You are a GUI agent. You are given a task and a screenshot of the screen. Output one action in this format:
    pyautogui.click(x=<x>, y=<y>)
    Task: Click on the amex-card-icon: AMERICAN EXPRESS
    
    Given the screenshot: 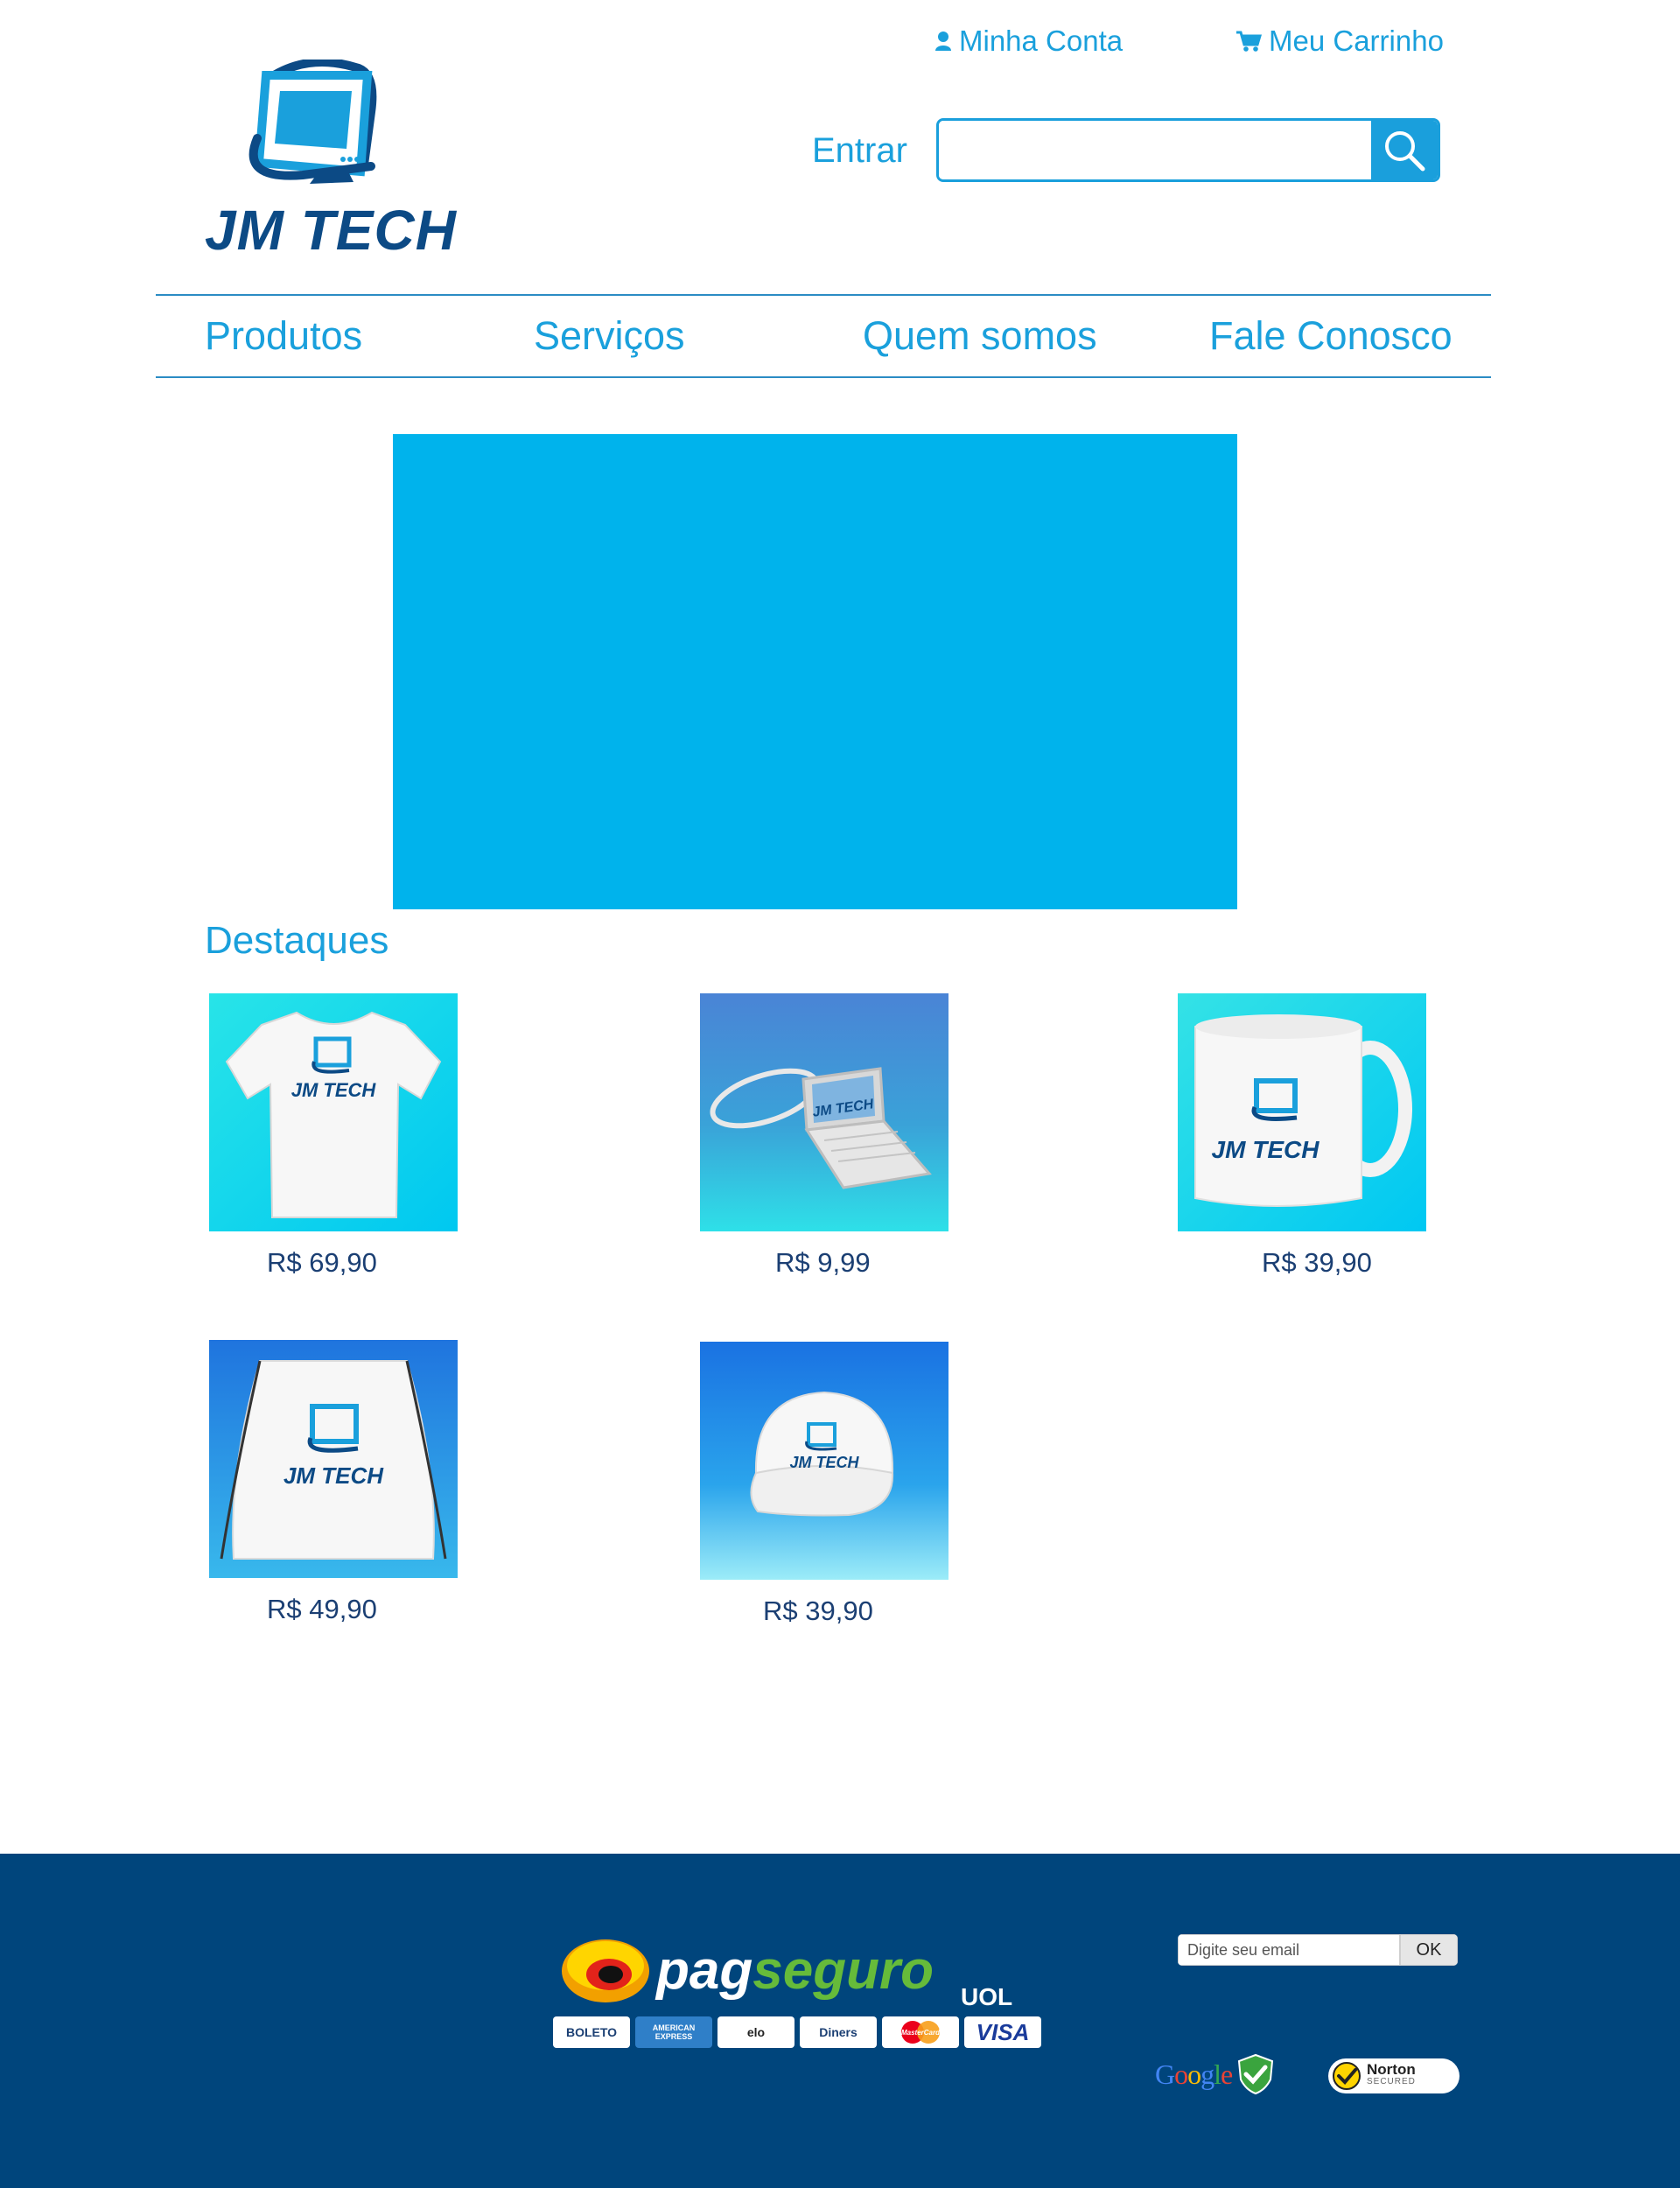 What is the action you would take?
    pyautogui.click(x=673, y=2032)
    